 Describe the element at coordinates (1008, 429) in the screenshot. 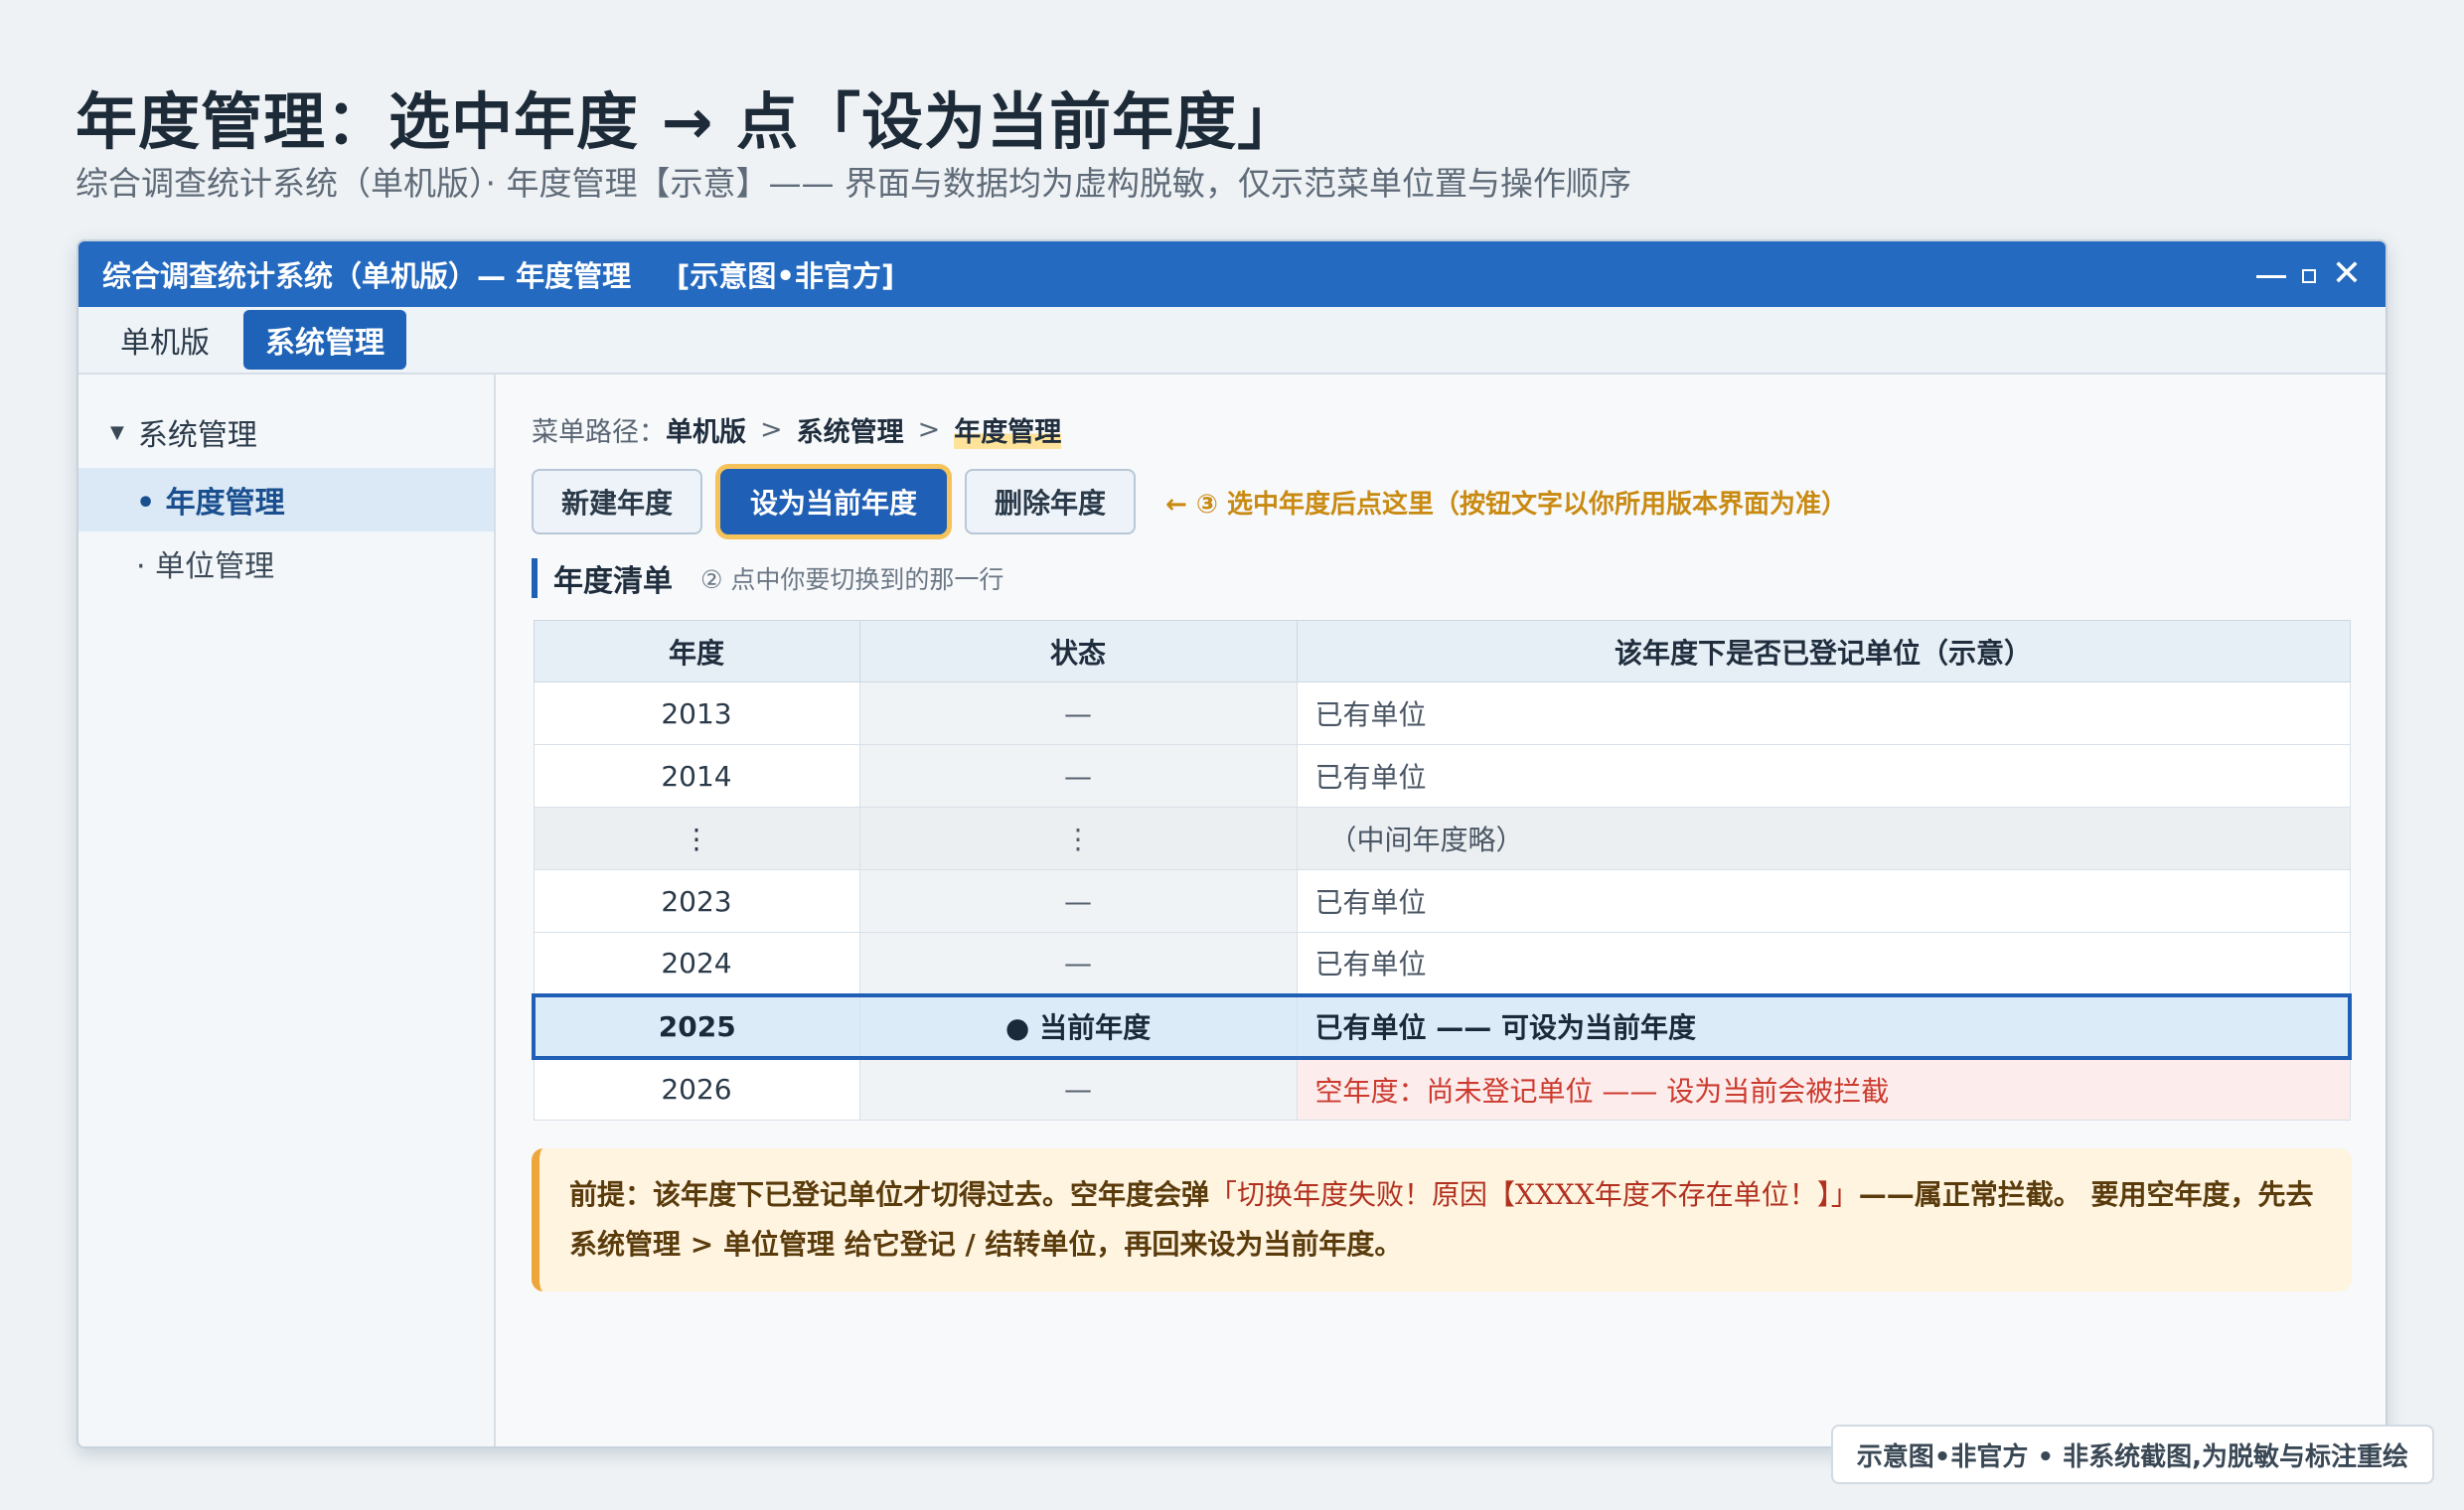

I see `breadcrumb-current: 年度管理` at that location.